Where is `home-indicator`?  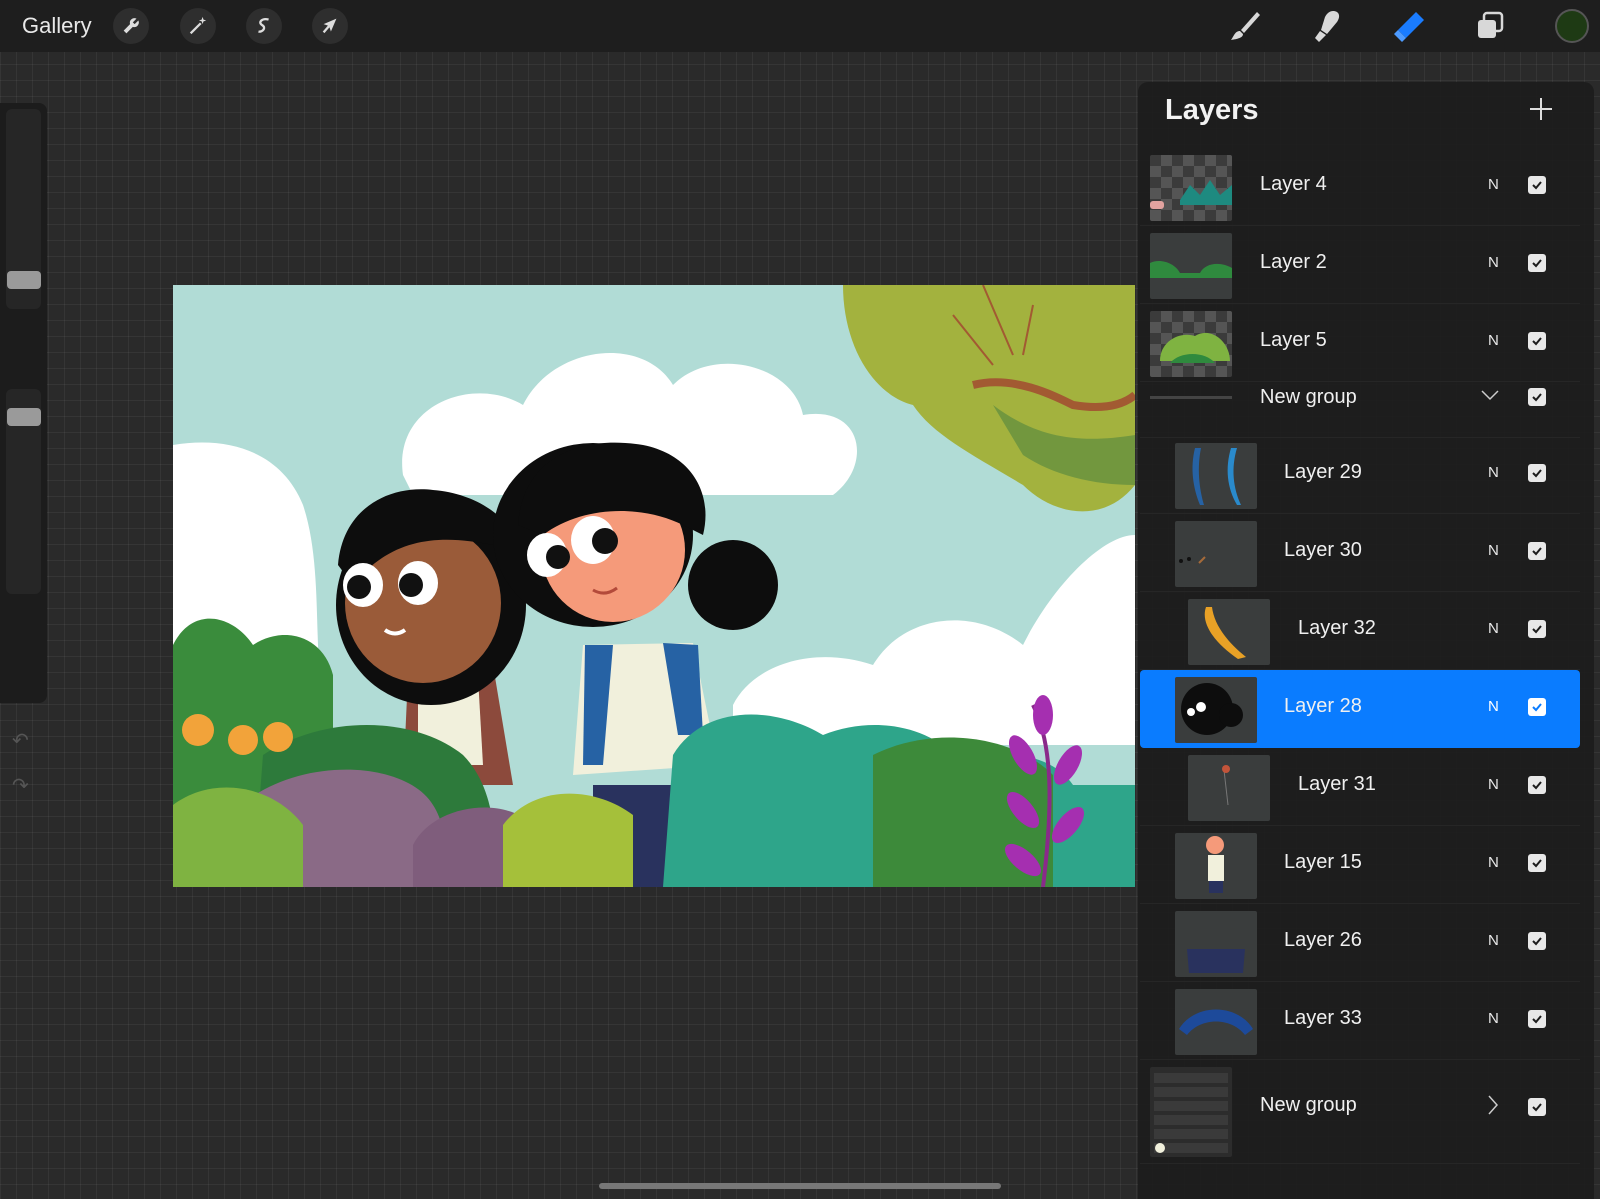
home-indicator is located at coordinates (800, 1186).